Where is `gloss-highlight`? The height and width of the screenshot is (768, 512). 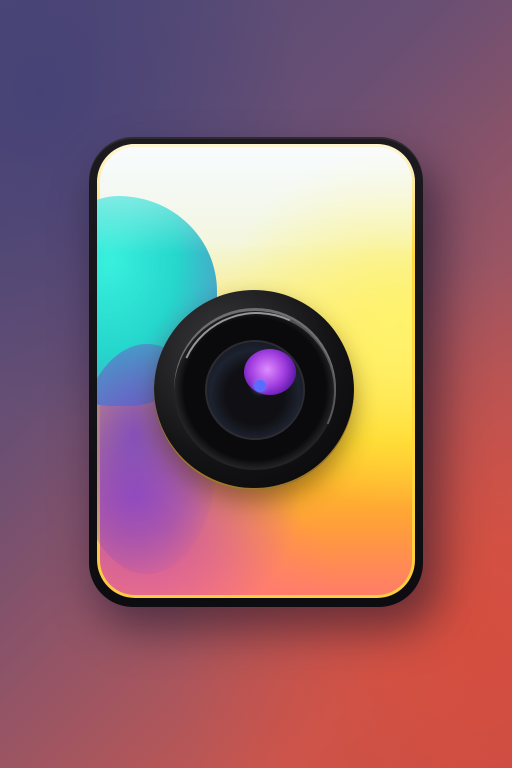 gloss-highlight is located at coordinates (256, 199).